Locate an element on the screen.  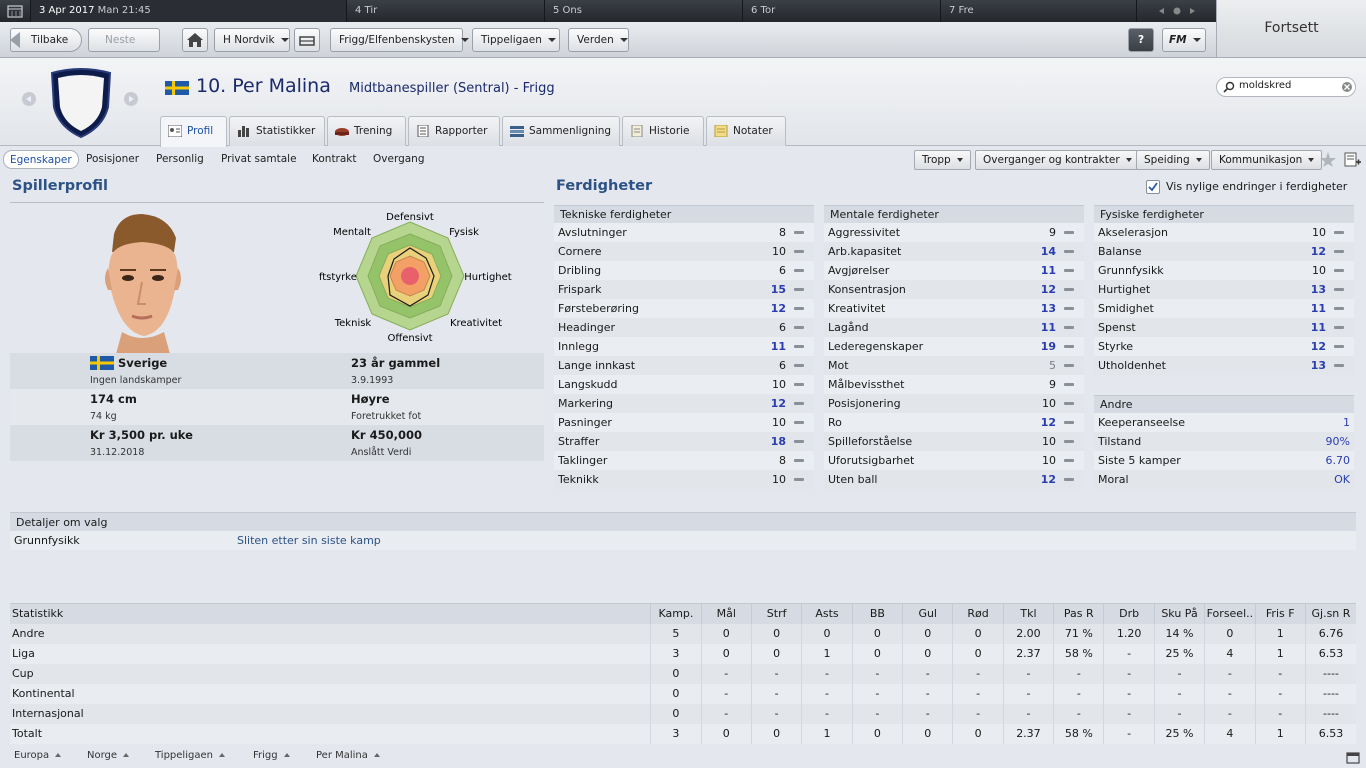
tab-notes: Notater is located at coordinates (746, 131).